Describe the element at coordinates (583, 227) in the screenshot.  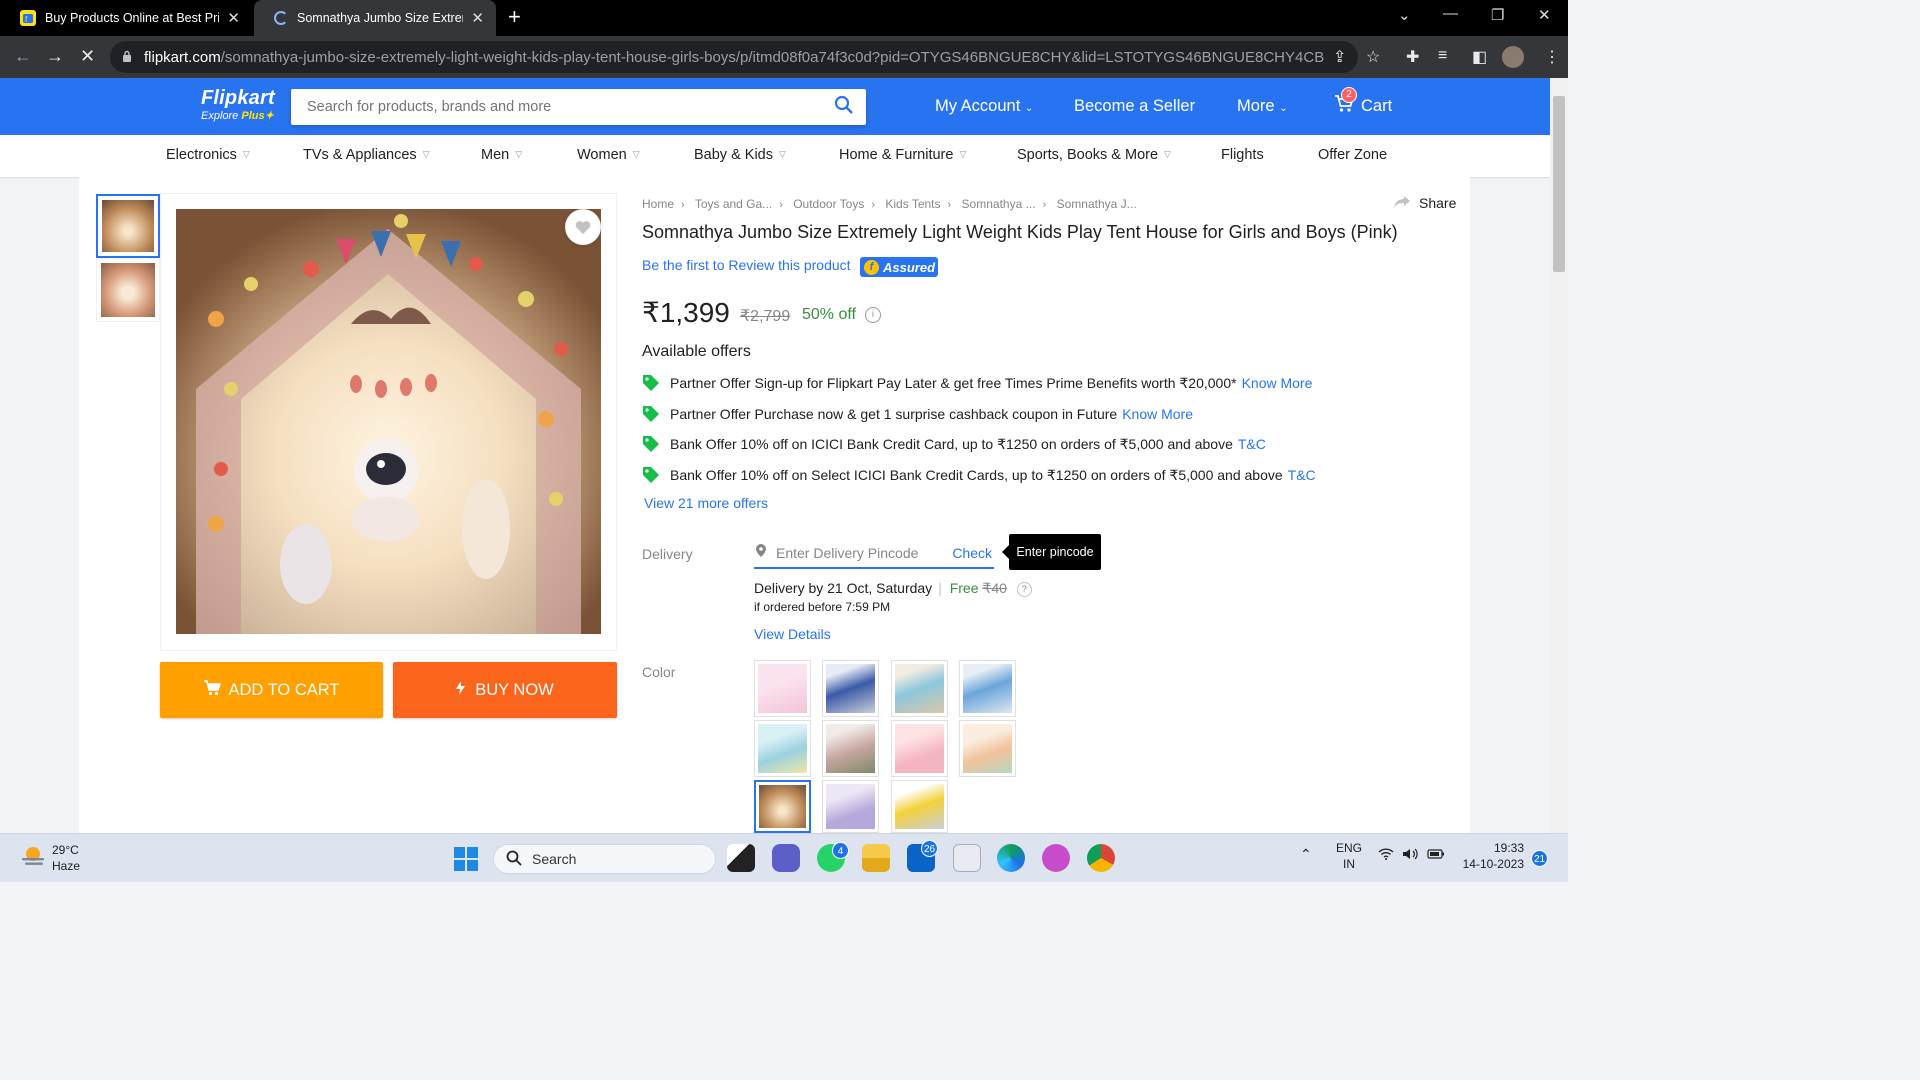
I see `wishlist-heart-icon` at that location.